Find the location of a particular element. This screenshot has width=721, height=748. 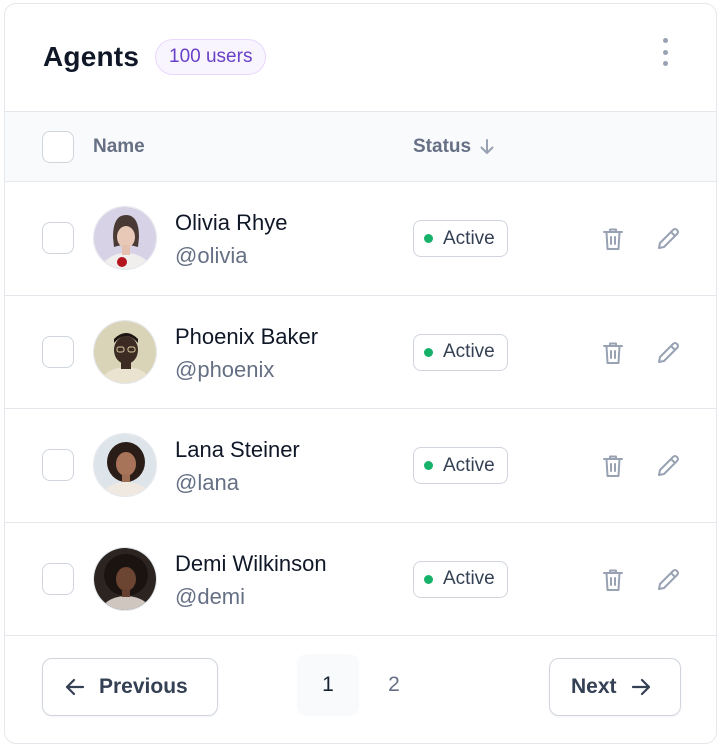

page-button-2: 2 is located at coordinates (394, 685).